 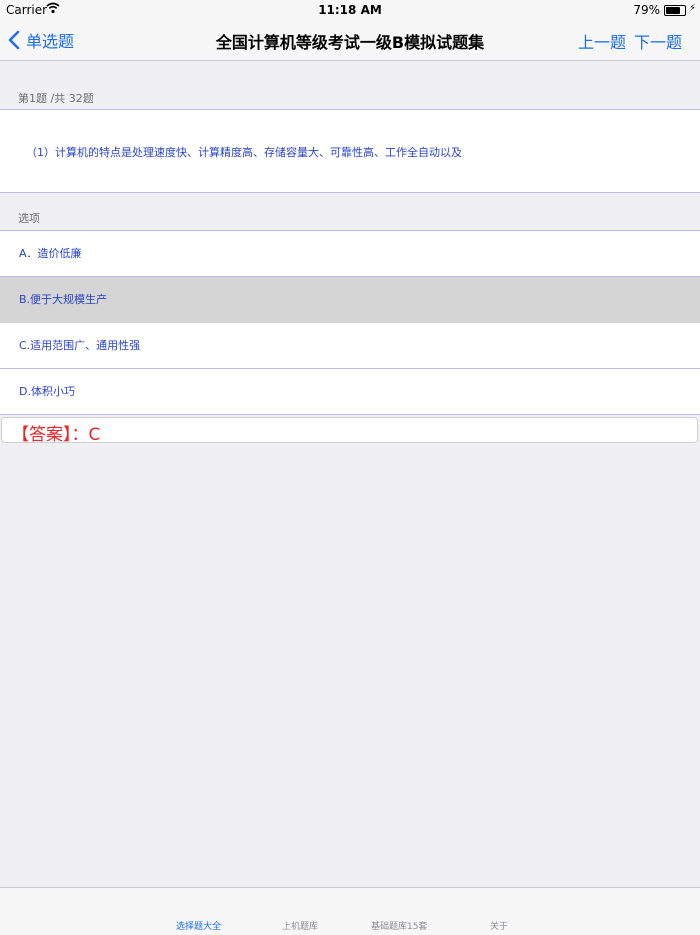 I want to click on question-text: （1）计算机的特点是处理速度快、计算精度高、存储容量大、可靠性高、工作全自动以及, so click(x=244, y=152).